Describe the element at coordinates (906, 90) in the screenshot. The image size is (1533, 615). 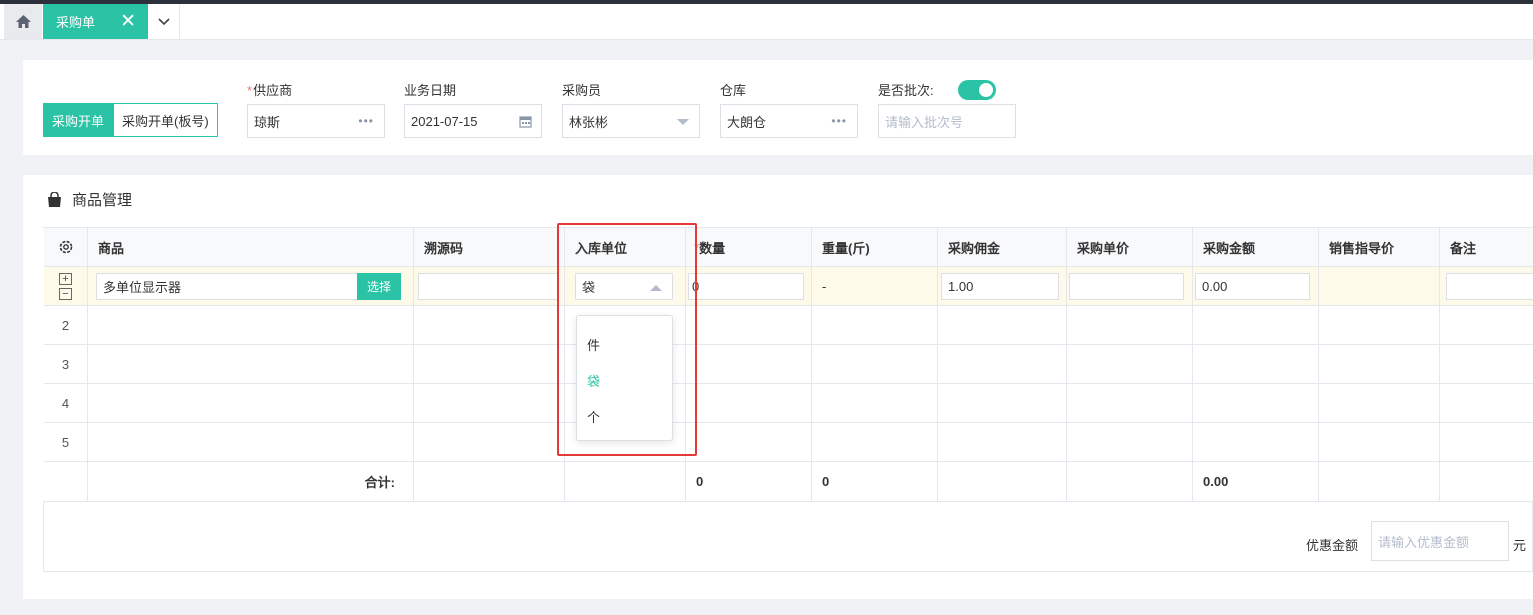
I see `batch-label: 是否批次:` at that location.